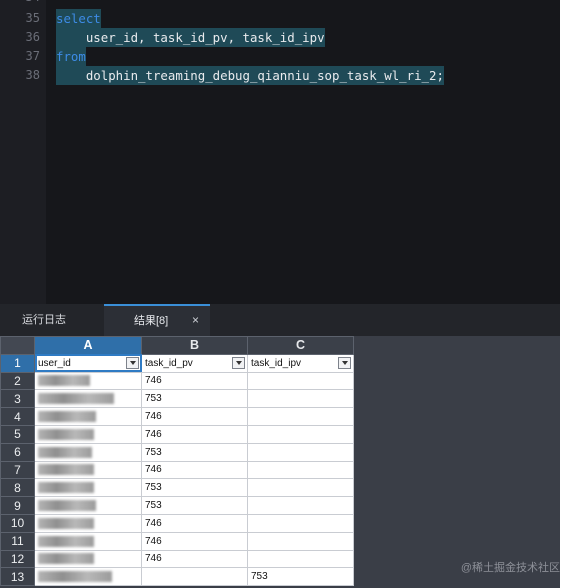 Image resolution: width=570 pixels, height=588 pixels. I want to click on code-line: 34, so click(280, 3).